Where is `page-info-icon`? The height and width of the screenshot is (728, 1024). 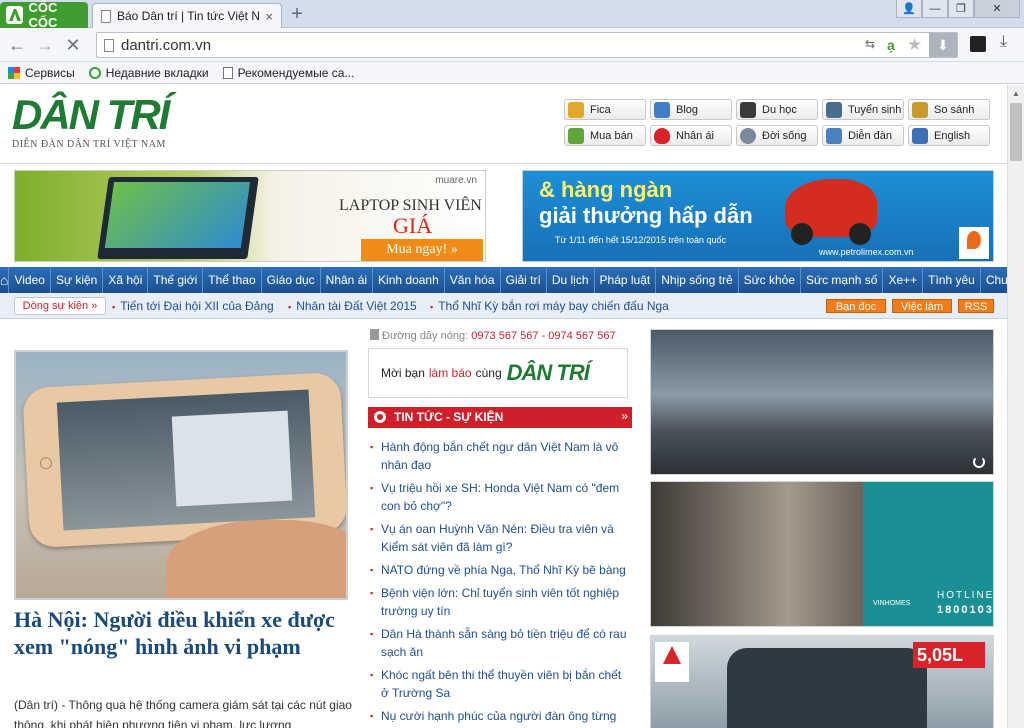 page-info-icon is located at coordinates (109, 45).